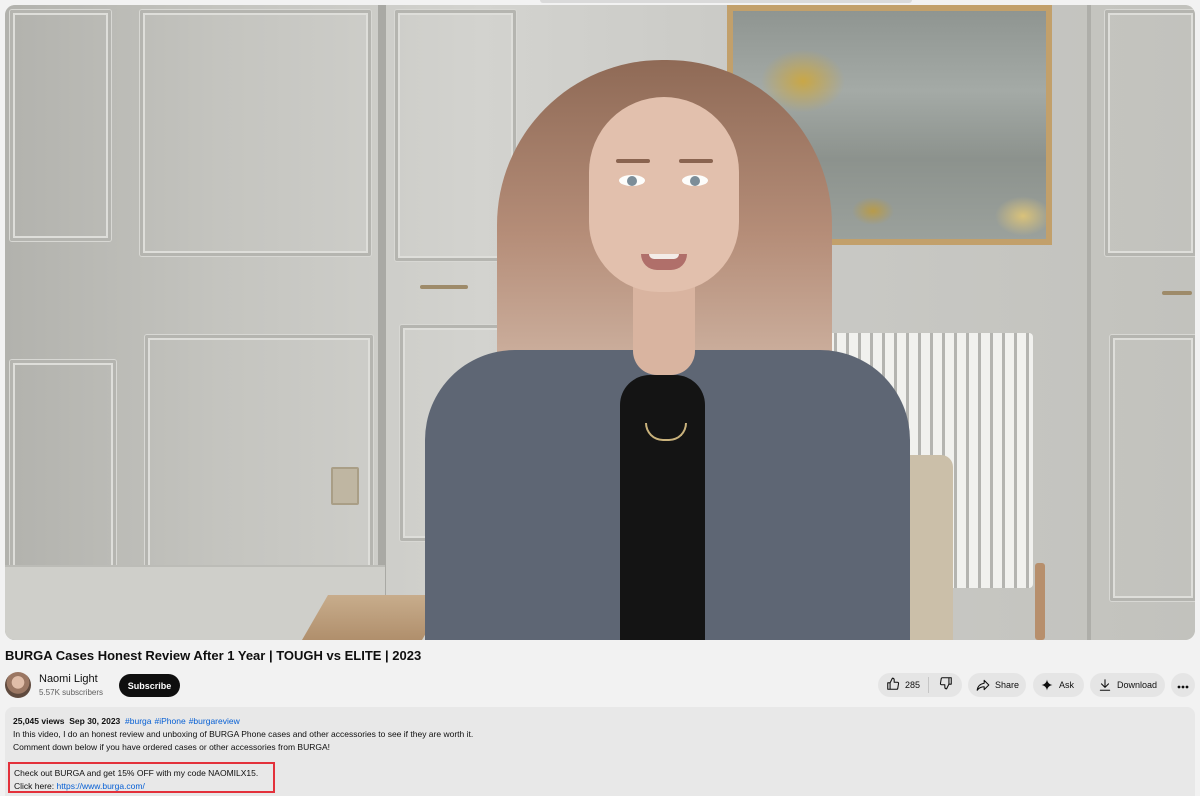 This screenshot has height=796, width=1200. Describe the element at coordinates (95, 721) in the screenshot. I see `upload-date: Sep 30, 2023` at that location.